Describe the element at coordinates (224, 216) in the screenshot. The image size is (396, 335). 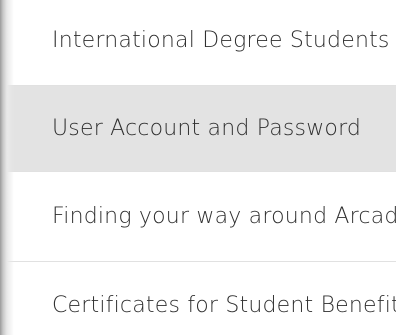
I see `menu-item-label: Finding your way around Arcada` at that location.